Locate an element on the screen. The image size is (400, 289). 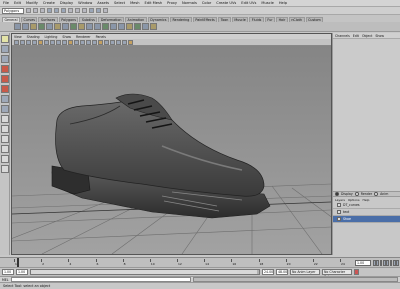
select-by-hierarchy-icon is located at coordinates (49, 10).